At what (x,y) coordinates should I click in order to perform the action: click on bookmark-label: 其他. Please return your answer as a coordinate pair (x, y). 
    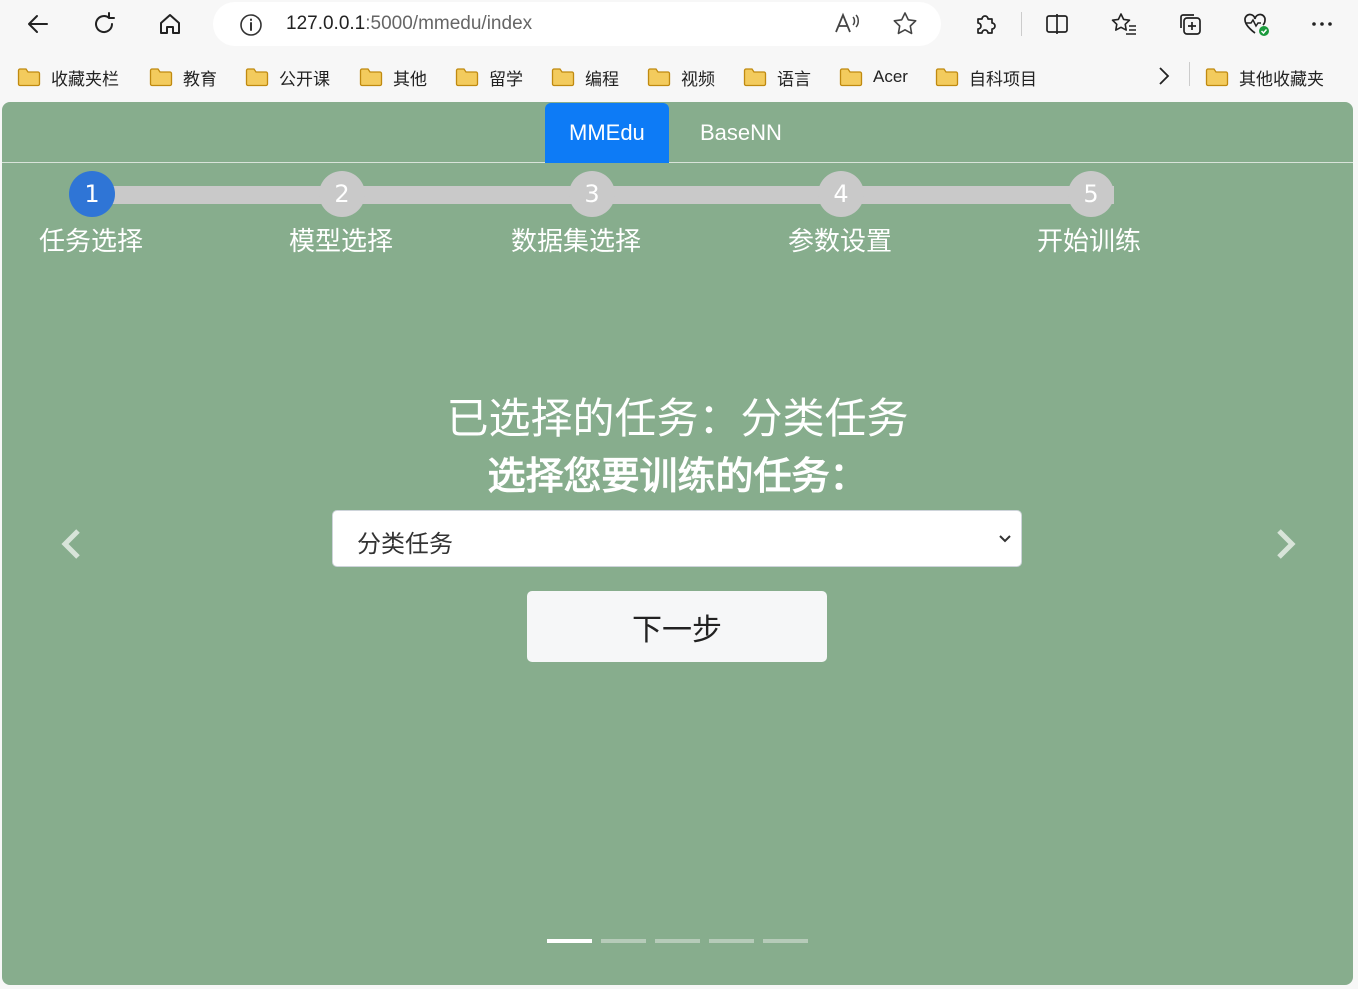
    Looking at the image, I should click on (410, 79).